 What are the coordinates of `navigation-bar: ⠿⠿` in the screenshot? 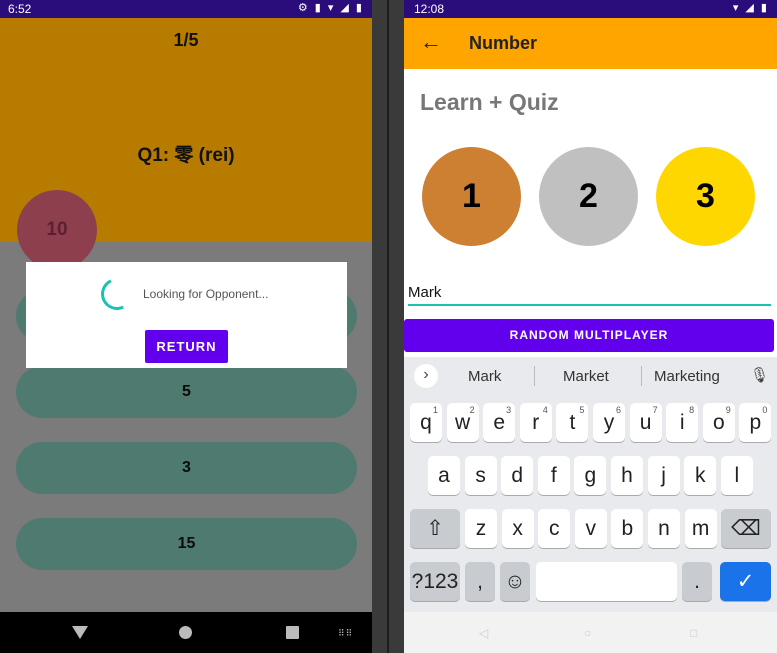 It's located at (186, 632).